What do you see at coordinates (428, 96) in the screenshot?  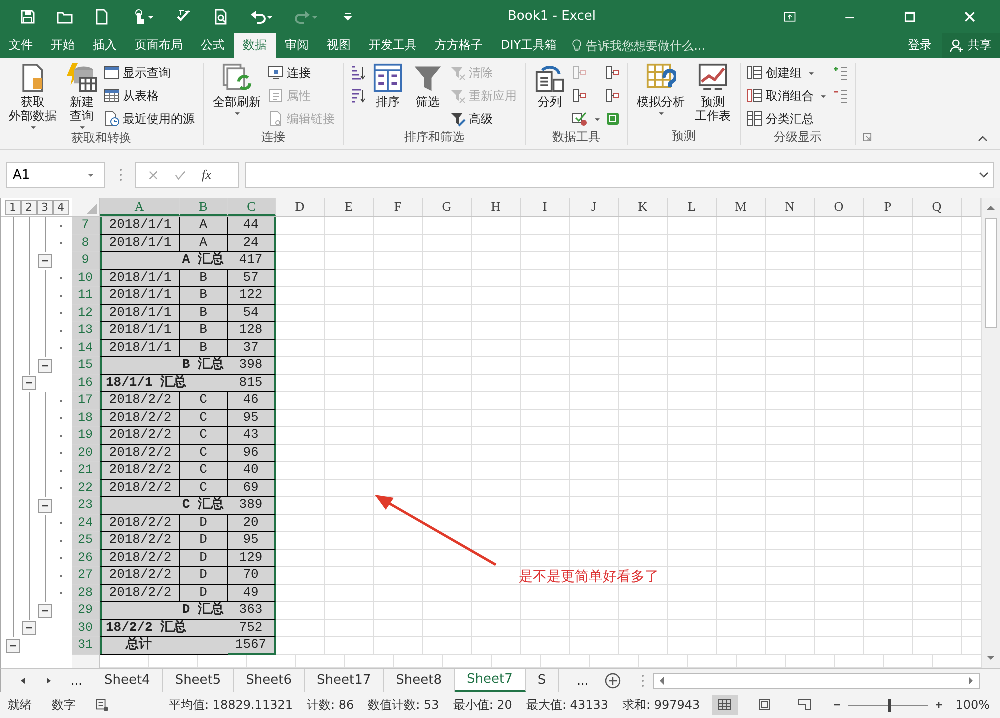 I see `ribbon-button: 筛选` at bounding box center [428, 96].